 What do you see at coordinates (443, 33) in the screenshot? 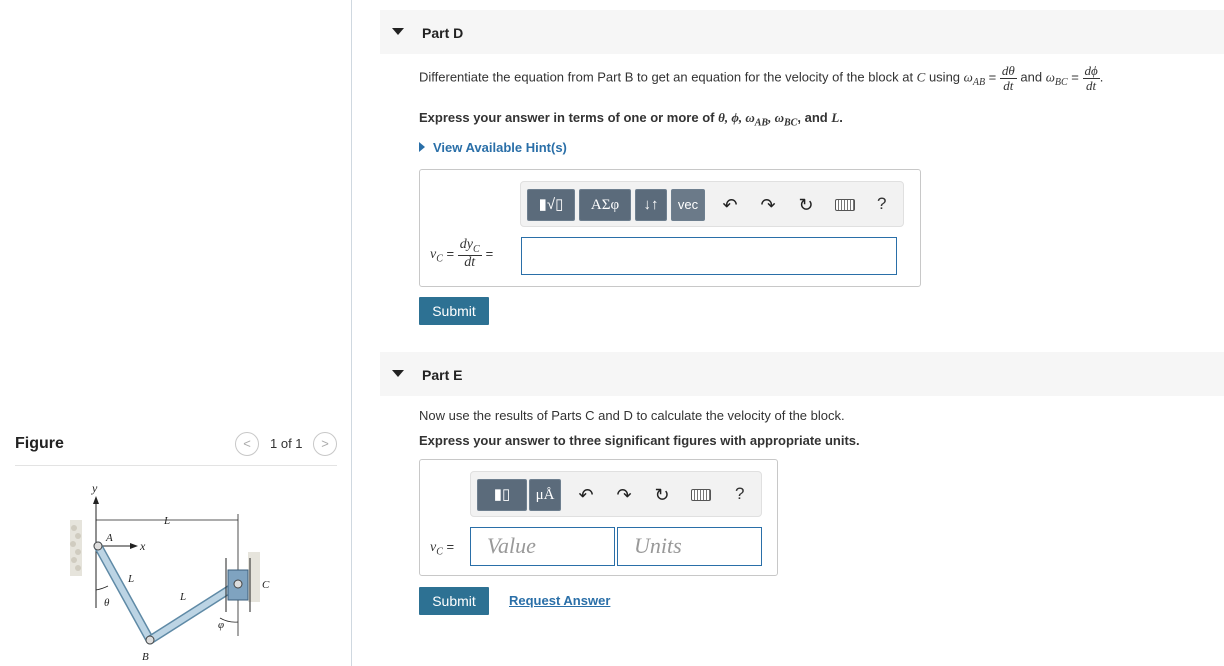
I see `part-d-title: Part D` at bounding box center [443, 33].